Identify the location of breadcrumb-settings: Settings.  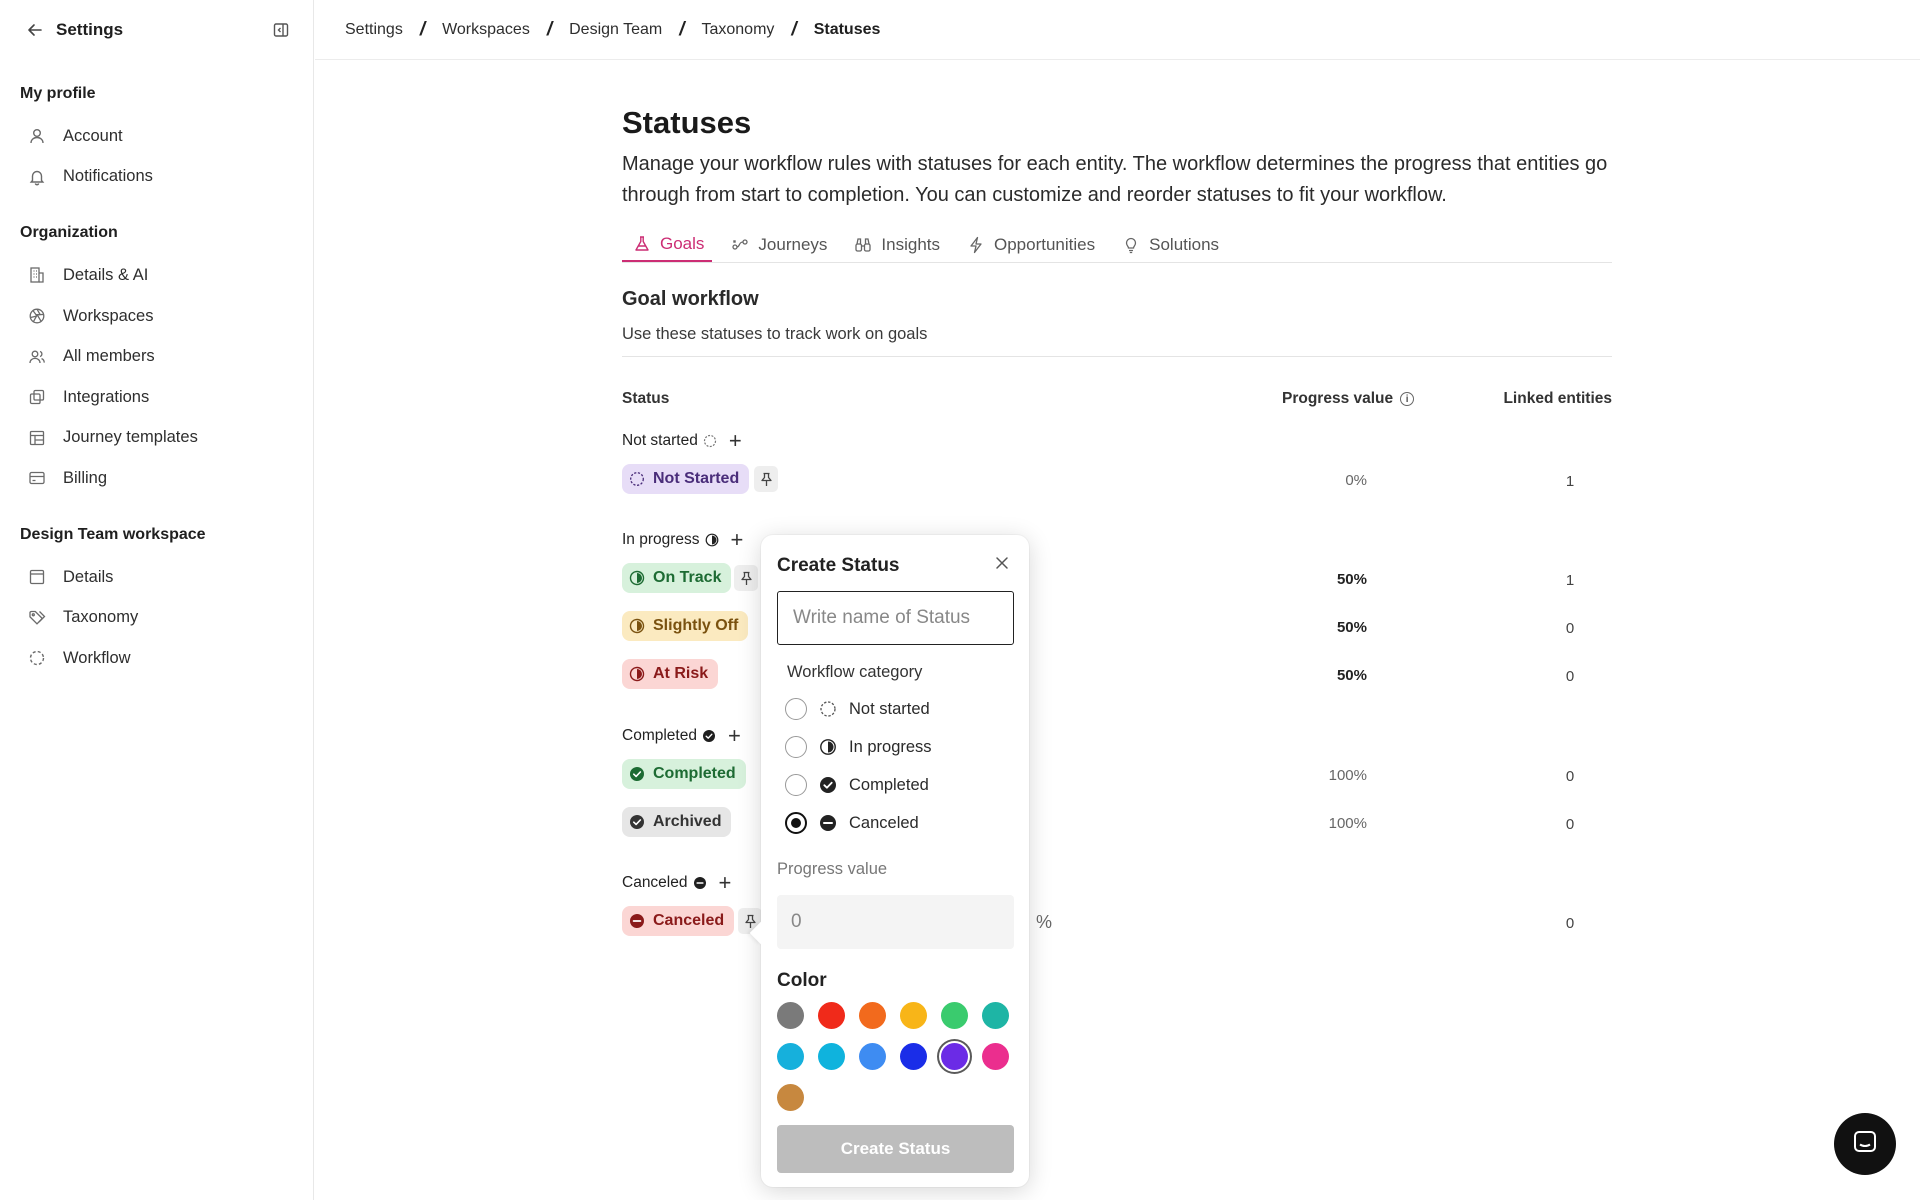
(374, 30).